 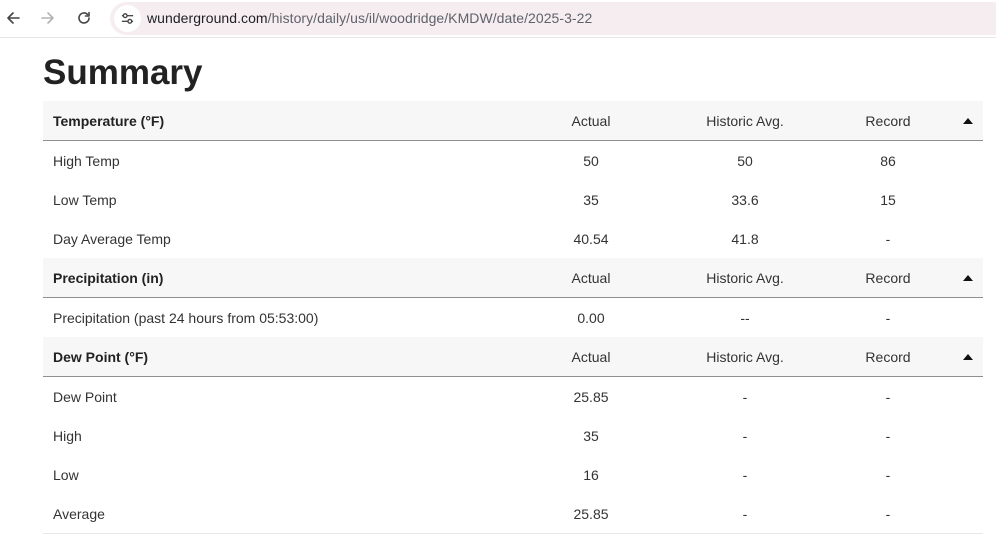 I want to click on page-title: Summary, so click(x=123, y=72).